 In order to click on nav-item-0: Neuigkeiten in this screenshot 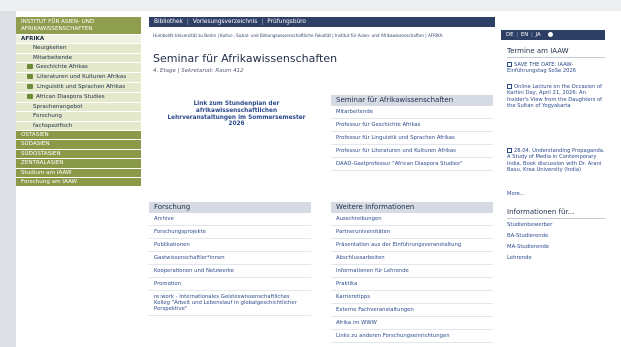, I will do `click(78, 49)`.